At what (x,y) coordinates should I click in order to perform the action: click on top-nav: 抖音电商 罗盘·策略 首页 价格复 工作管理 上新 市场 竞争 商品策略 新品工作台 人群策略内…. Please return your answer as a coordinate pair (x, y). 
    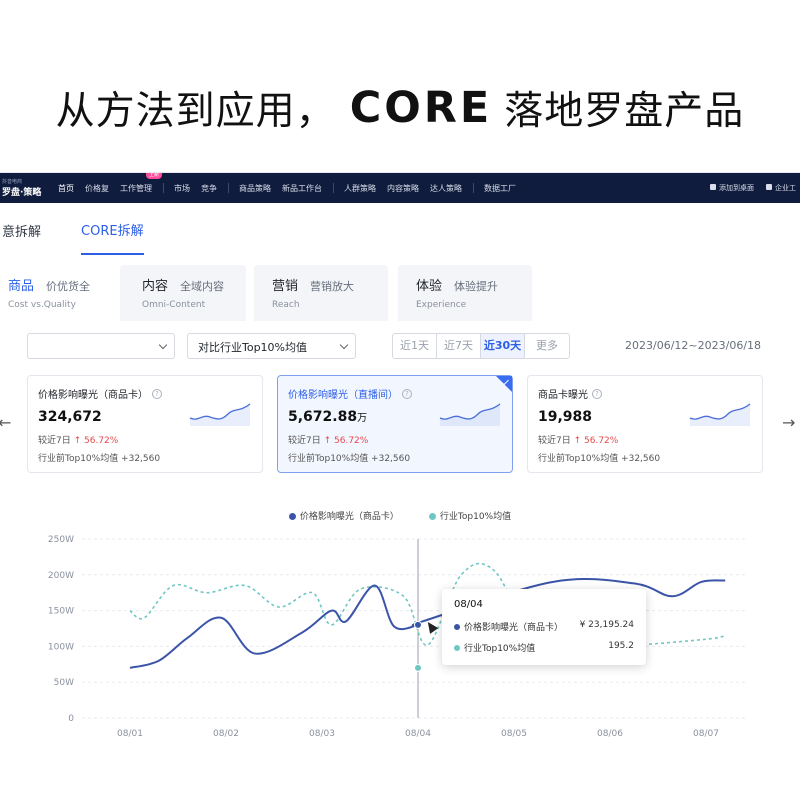
    Looking at the image, I should click on (400, 188).